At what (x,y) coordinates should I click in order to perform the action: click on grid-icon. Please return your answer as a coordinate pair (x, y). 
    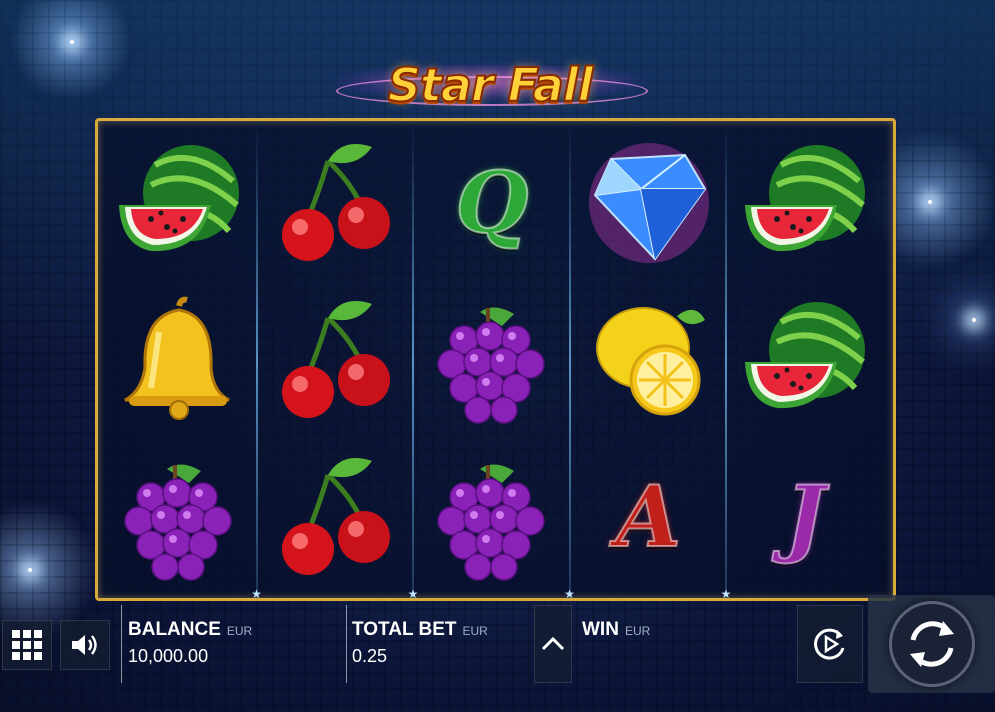
    Looking at the image, I should click on (27, 645).